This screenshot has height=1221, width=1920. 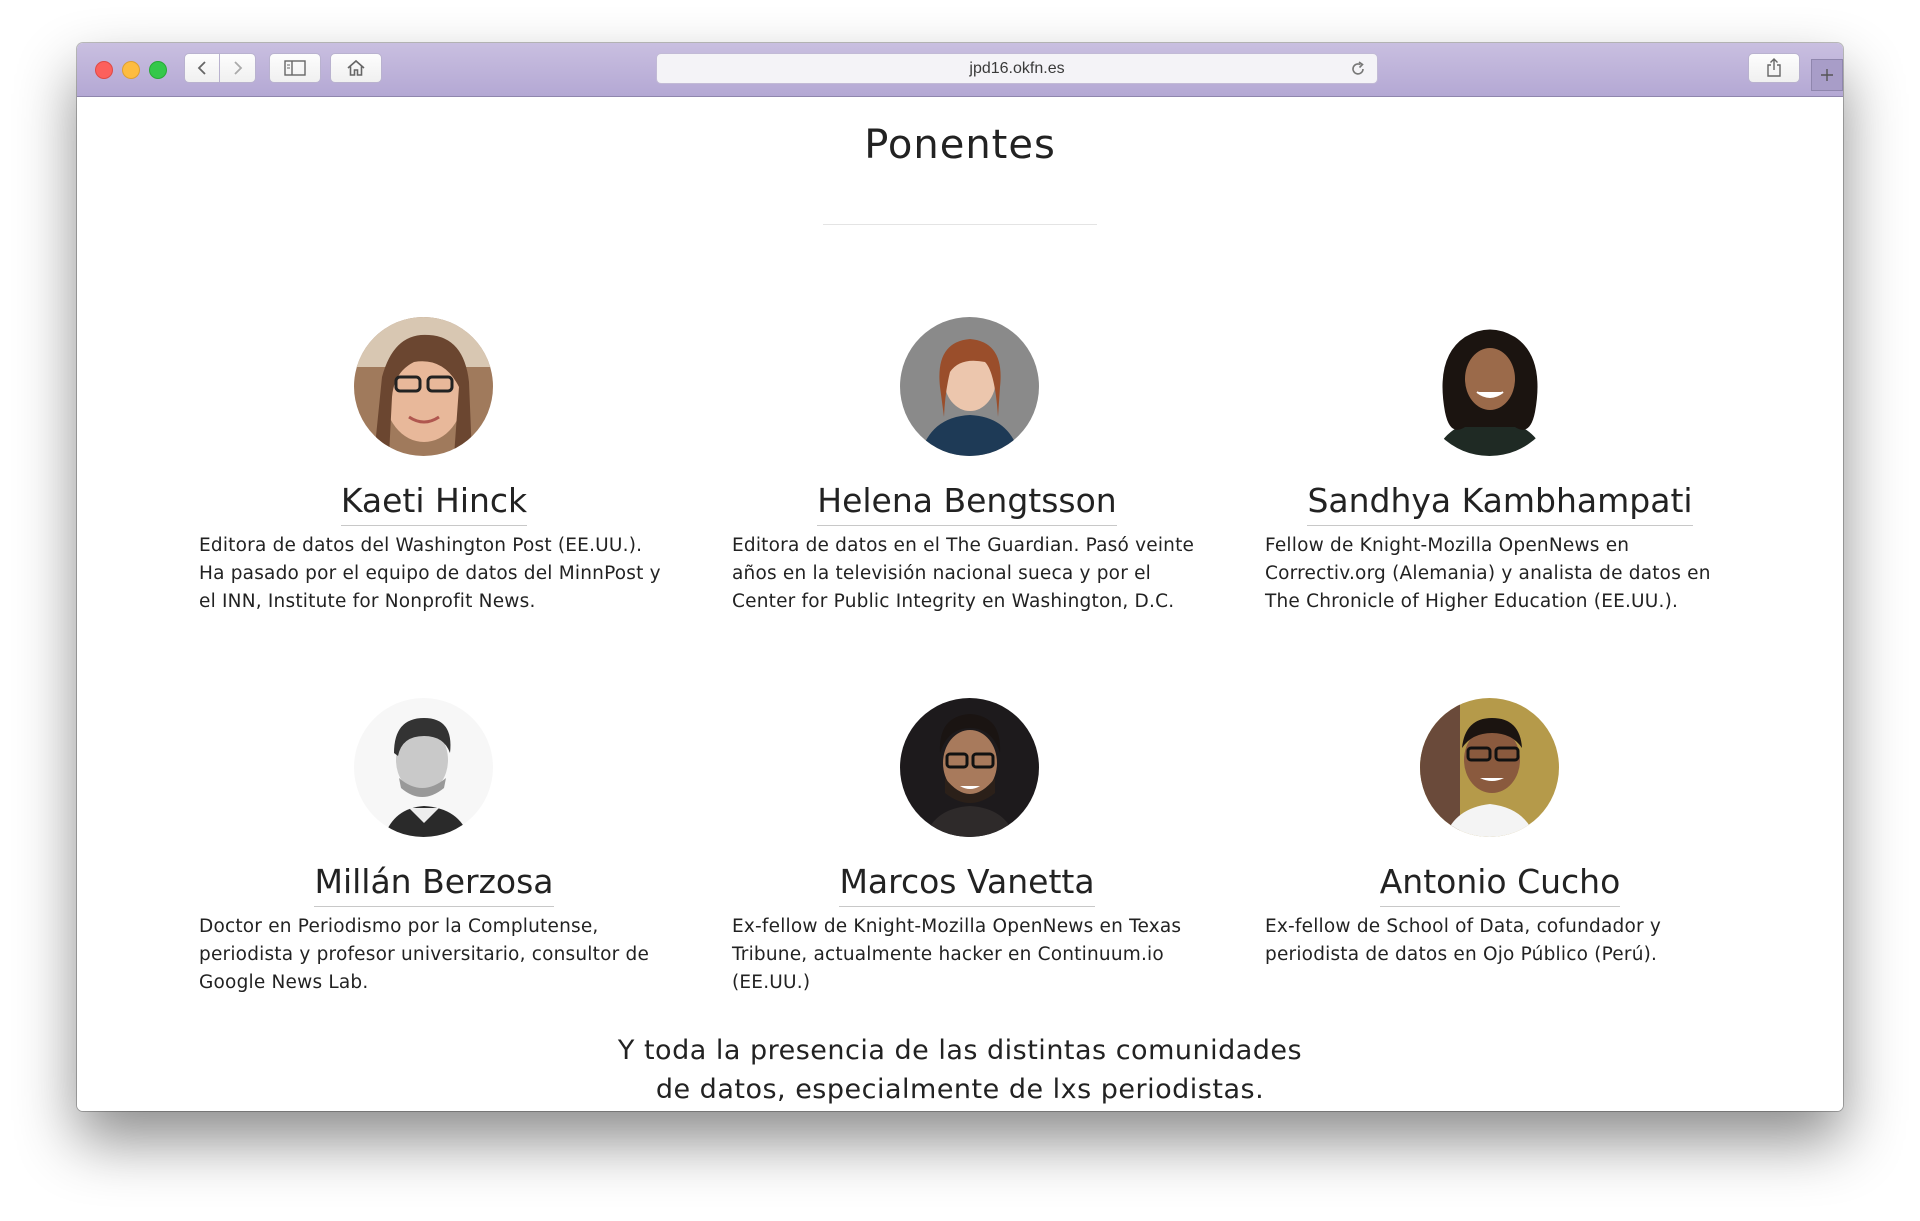 I want to click on maximize-window-button, so click(x=158, y=70).